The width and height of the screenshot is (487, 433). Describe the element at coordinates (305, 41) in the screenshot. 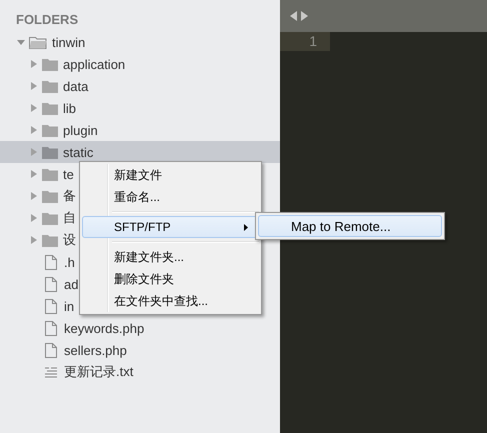

I see `line-number: 1` at that location.